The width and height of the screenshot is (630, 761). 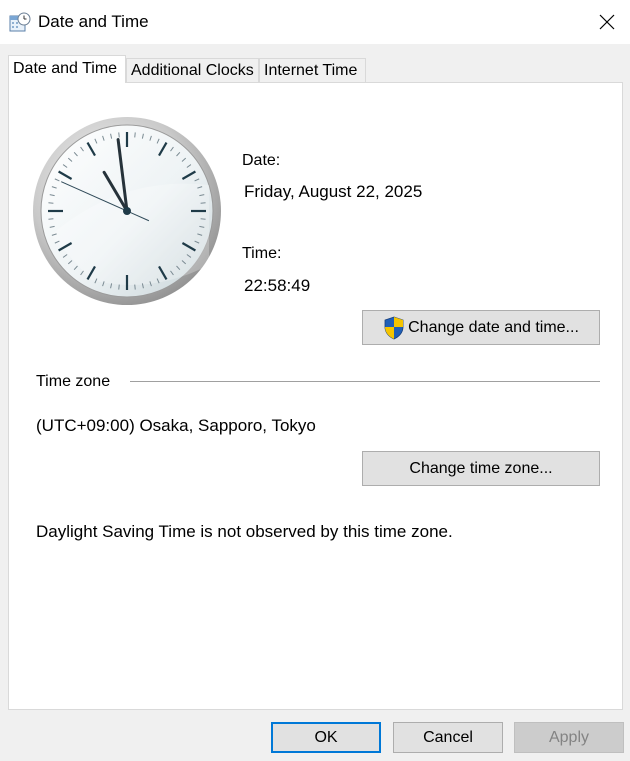 What do you see at coordinates (333, 191) in the screenshot?
I see `date-value: Friday, August 22, 2025` at bounding box center [333, 191].